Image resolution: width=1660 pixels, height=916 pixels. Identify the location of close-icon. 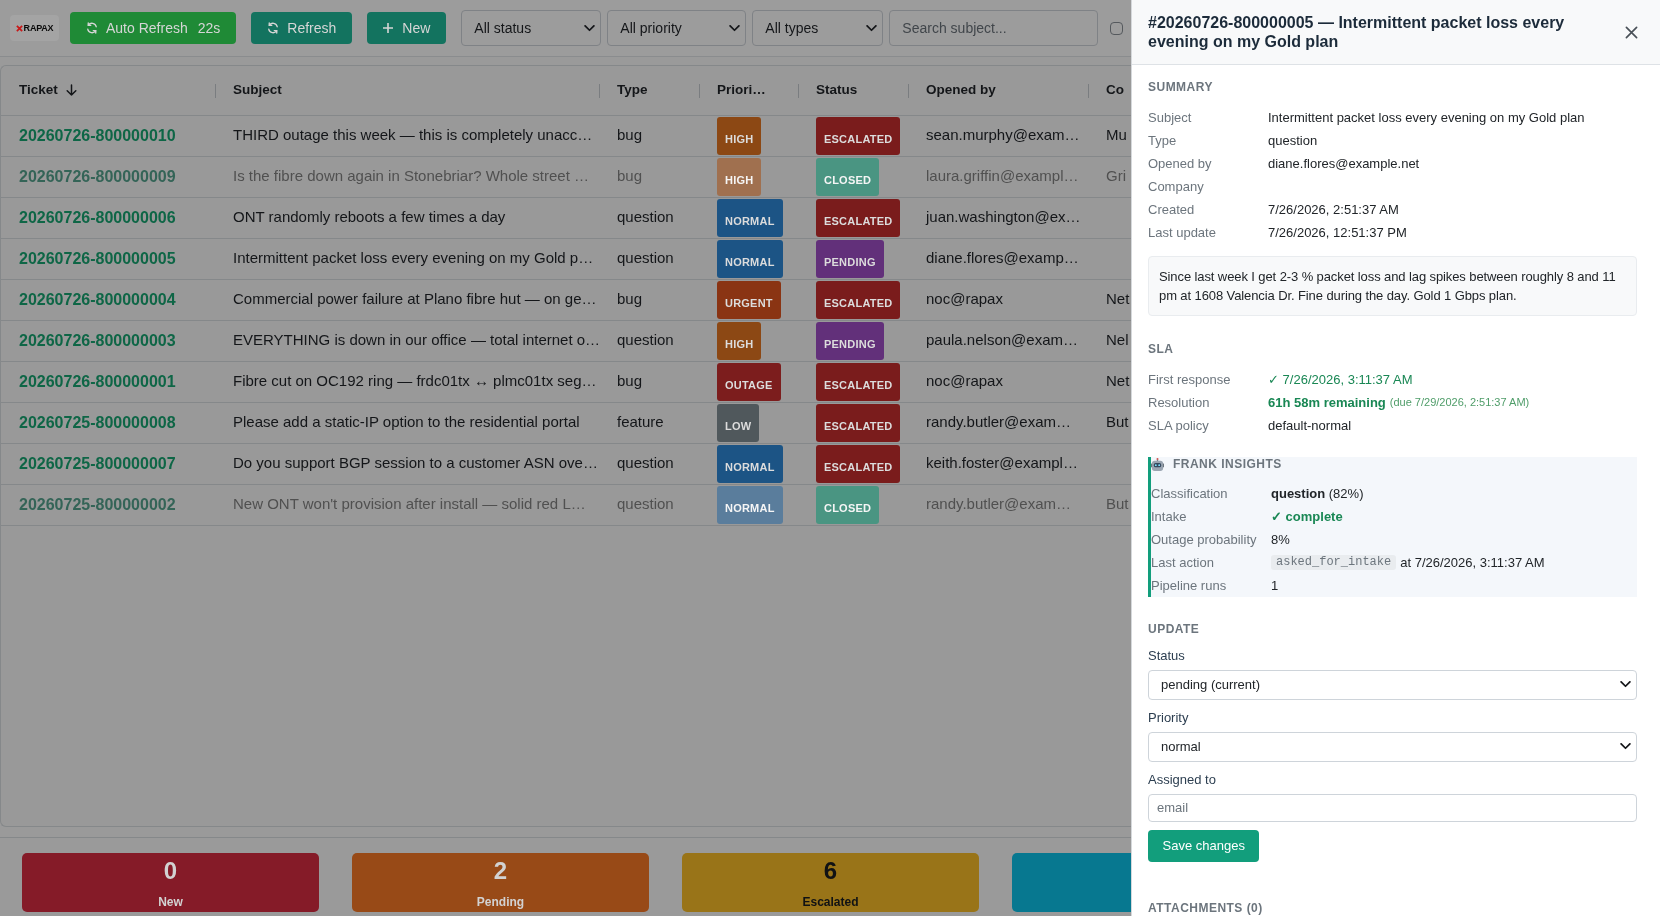
(1631, 32).